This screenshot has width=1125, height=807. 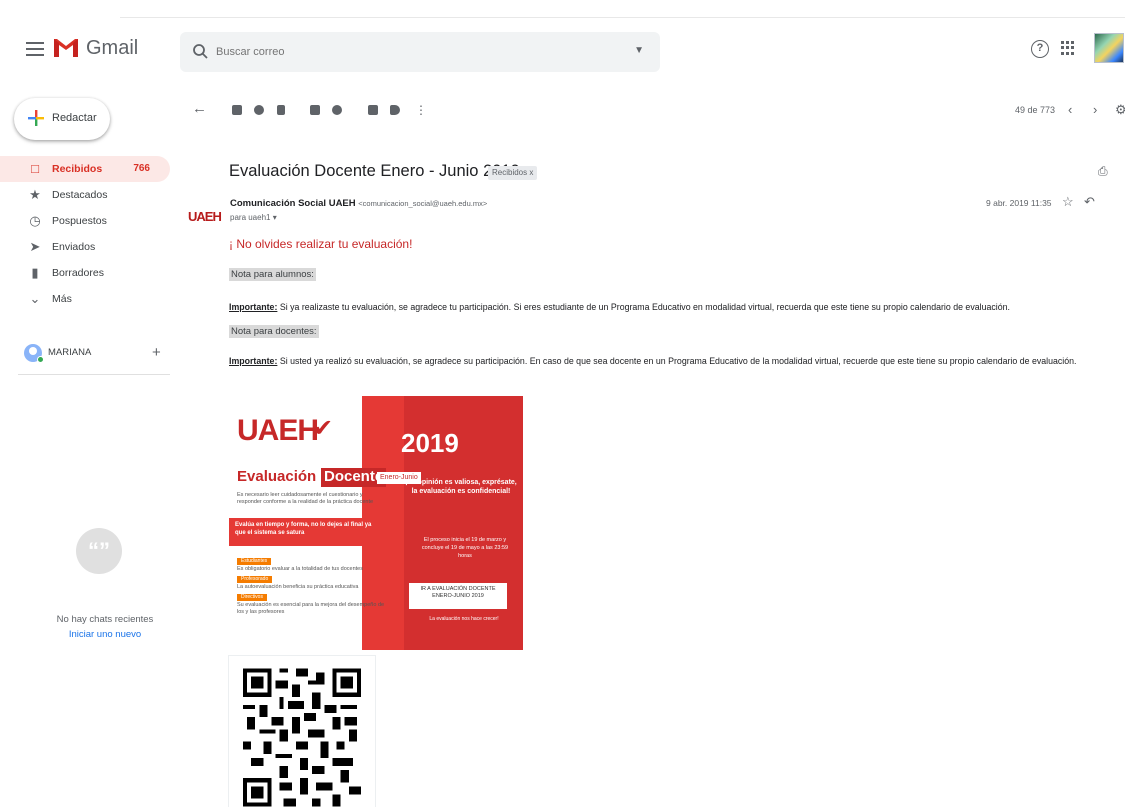 What do you see at coordinates (199, 108) in the screenshot?
I see `back-arrow-icon: ←` at bounding box center [199, 108].